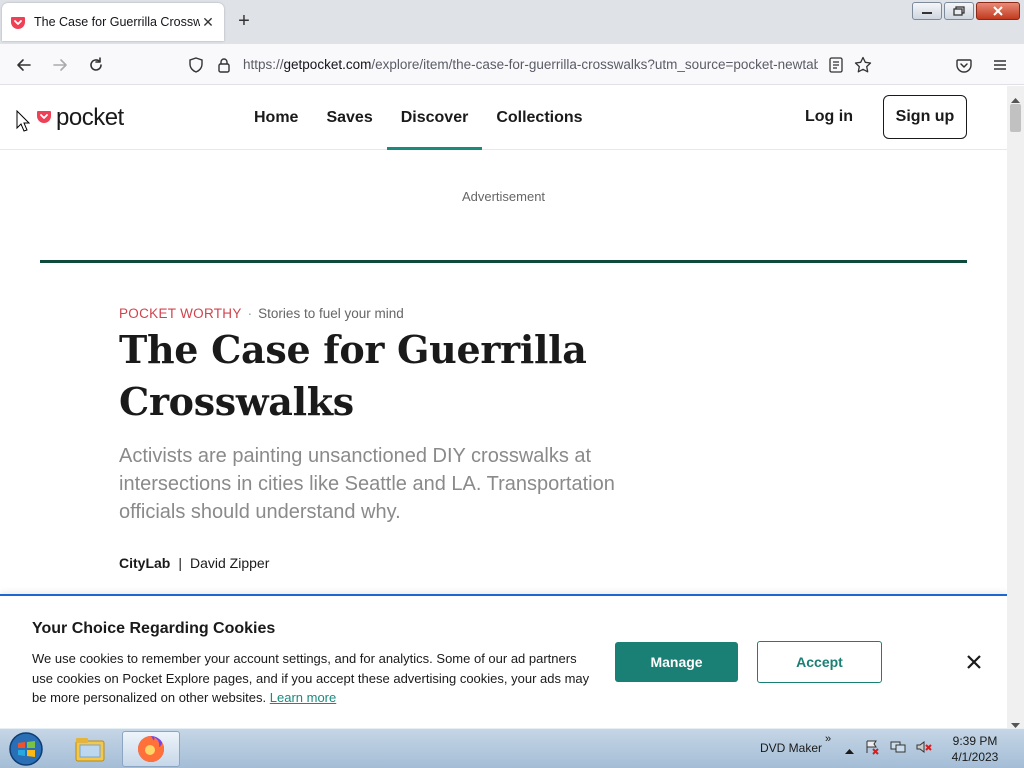  I want to click on cookie-title: Your Choice Regarding Cookies, so click(154, 628).